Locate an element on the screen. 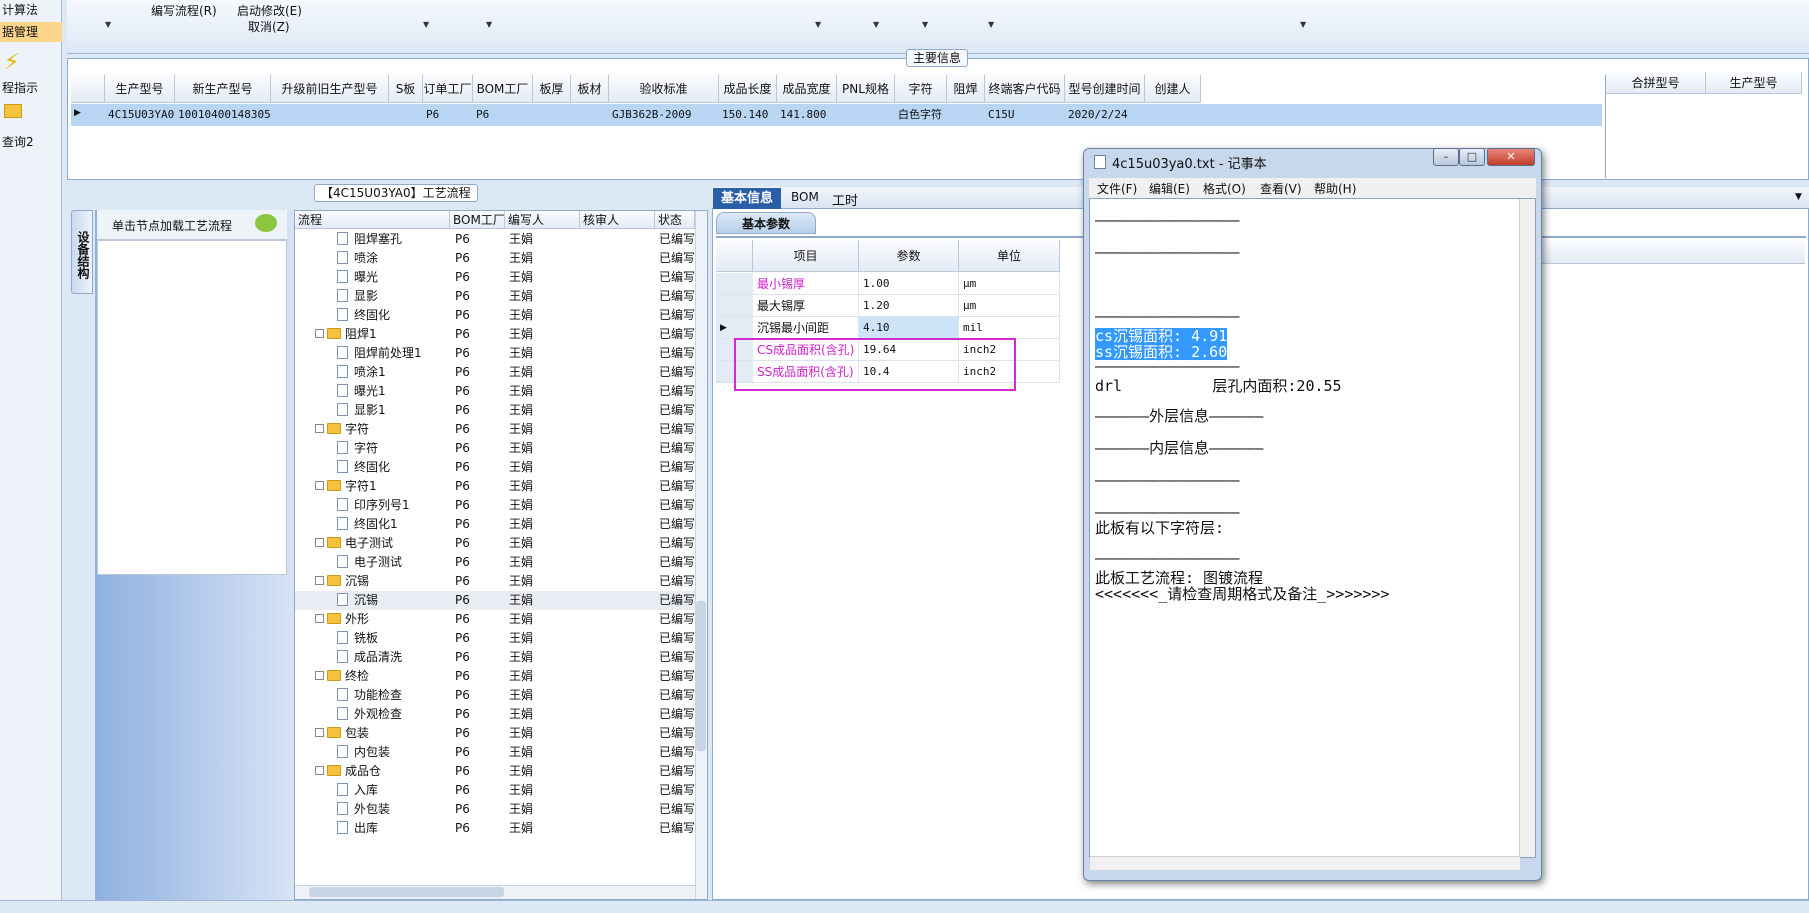  nav-item-process-guide: 程指示 is located at coordinates (31, 88).